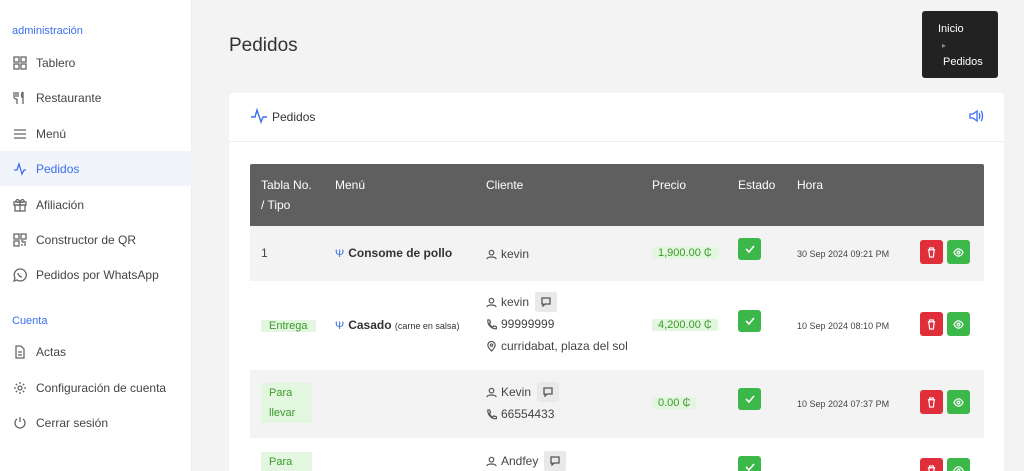 The image size is (1024, 471). I want to click on sidebar-item-afiliacion: Afiliación, so click(96, 204).